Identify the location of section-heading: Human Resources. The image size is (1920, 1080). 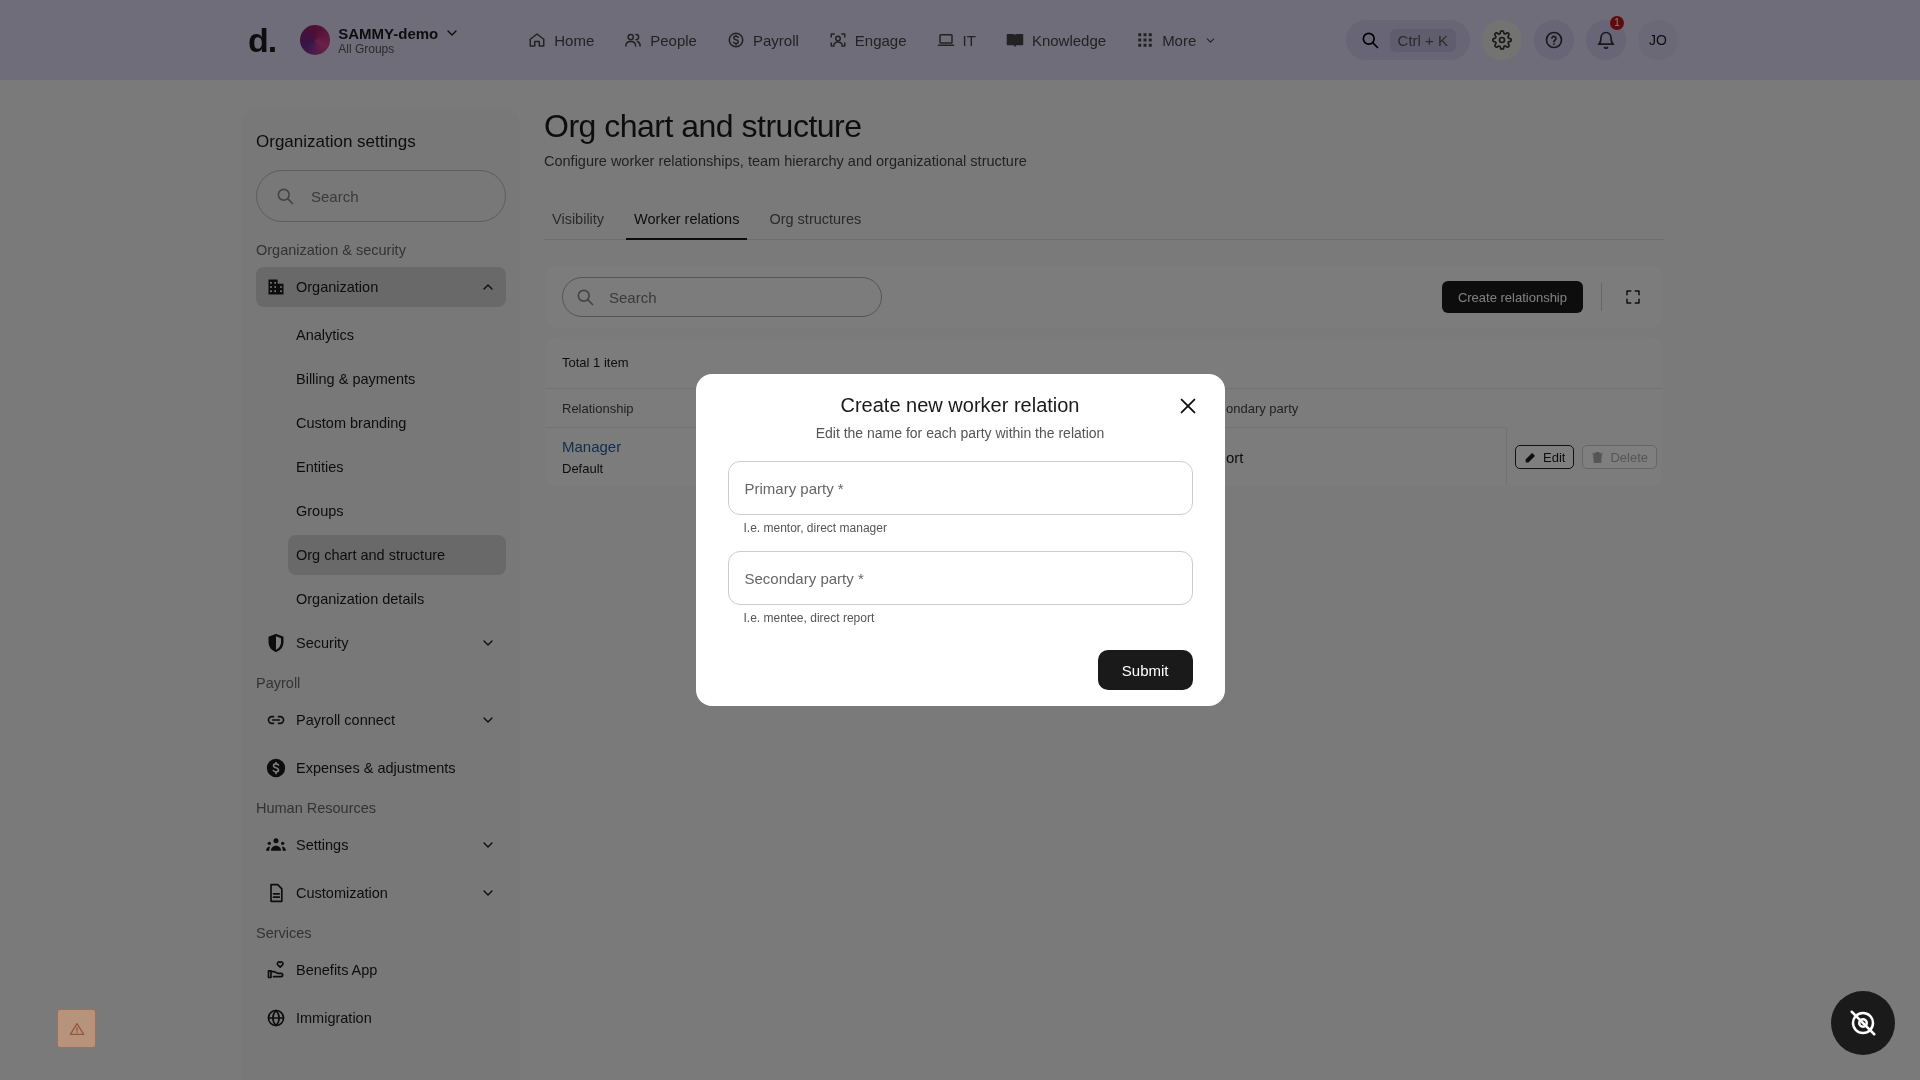
(317, 808).